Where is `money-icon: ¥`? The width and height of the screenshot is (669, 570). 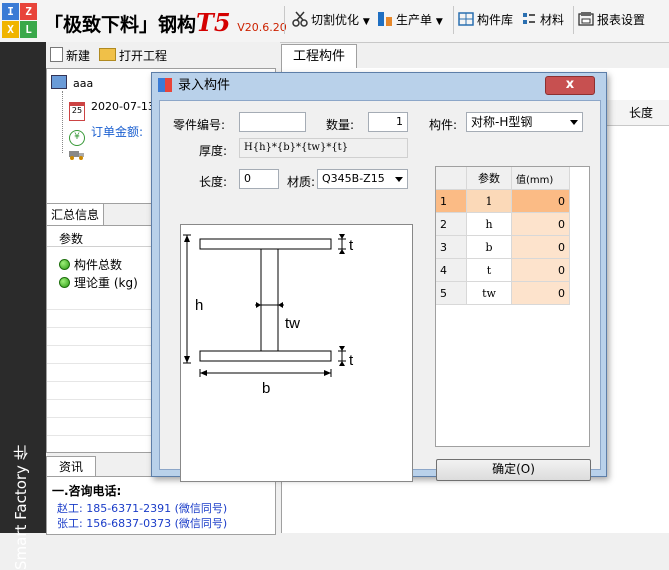
money-icon: ¥ is located at coordinates (77, 138).